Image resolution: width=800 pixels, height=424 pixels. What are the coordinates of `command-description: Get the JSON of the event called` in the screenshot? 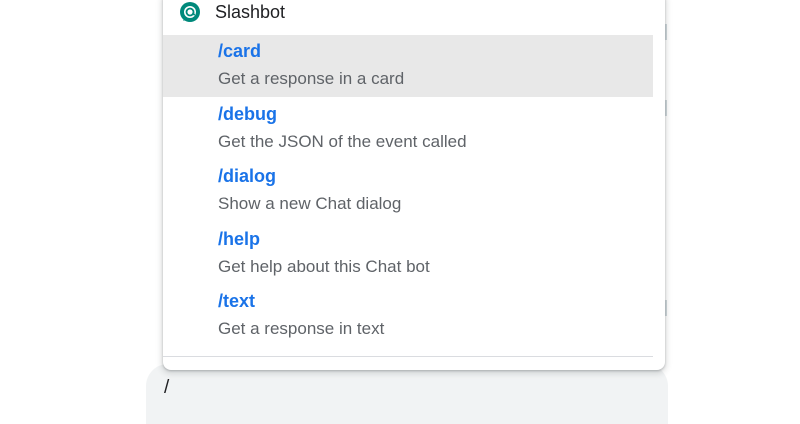 It's located at (342, 141).